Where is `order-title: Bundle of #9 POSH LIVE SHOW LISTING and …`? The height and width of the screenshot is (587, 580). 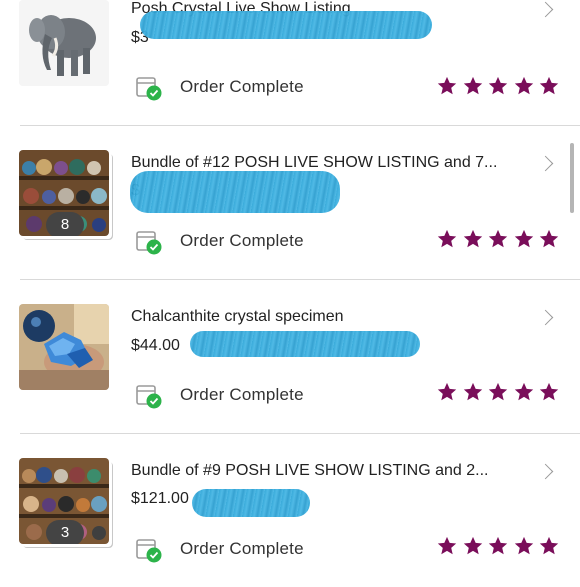 order-title: Bundle of #9 POSH LIVE SHOW LISTING and … is located at coordinates (331, 471).